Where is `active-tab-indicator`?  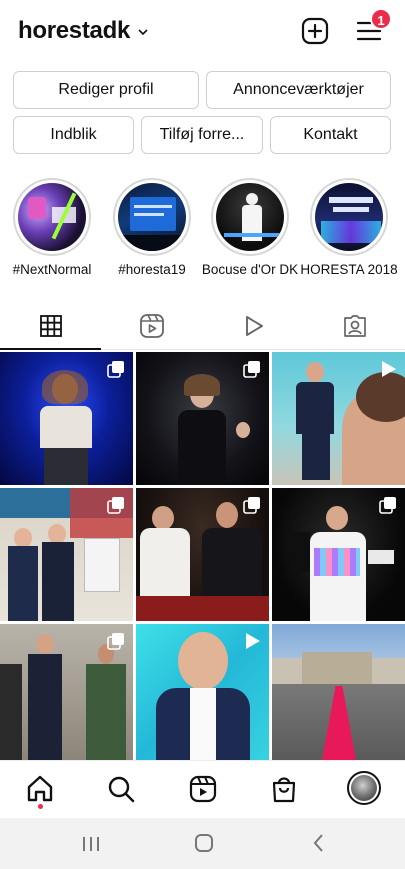 active-tab-indicator is located at coordinates (50, 349).